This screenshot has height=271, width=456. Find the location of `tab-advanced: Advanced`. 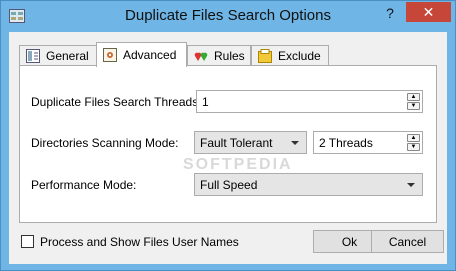

tab-advanced: Advanced is located at coordinates (141, 54).